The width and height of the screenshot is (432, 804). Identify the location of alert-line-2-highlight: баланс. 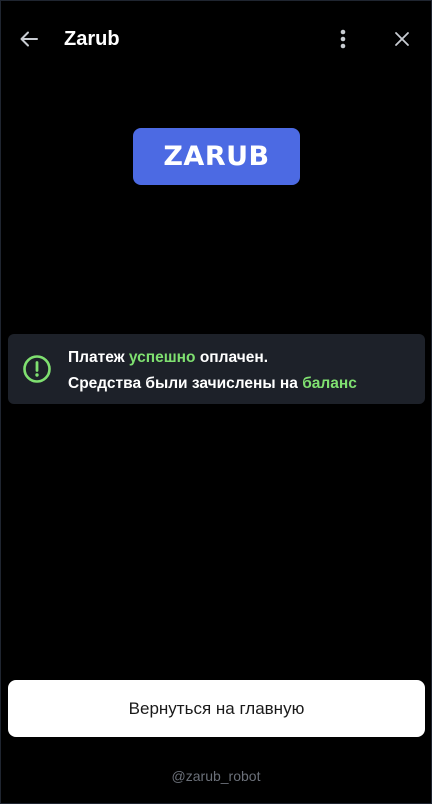
(329, 383).